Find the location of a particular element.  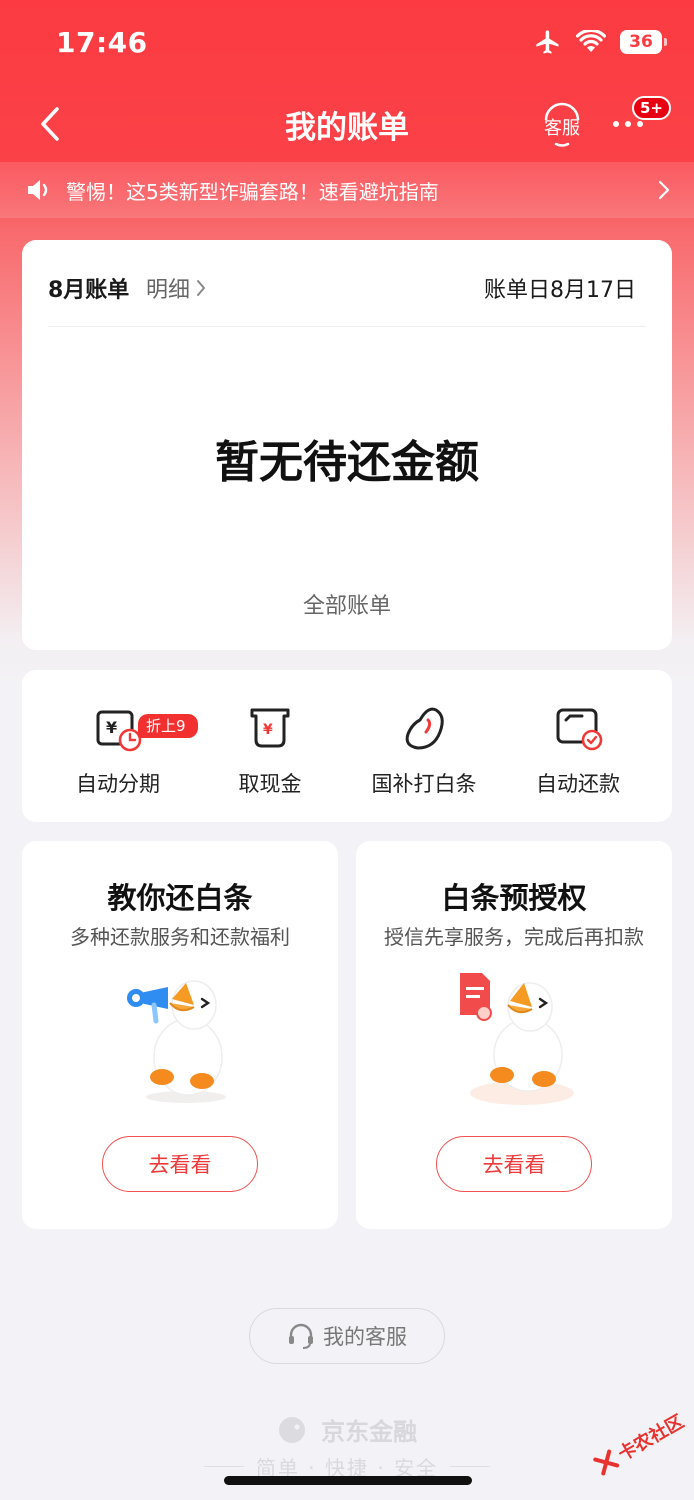

promo-title: 教你还白条 is located at coordinates (180, 898).